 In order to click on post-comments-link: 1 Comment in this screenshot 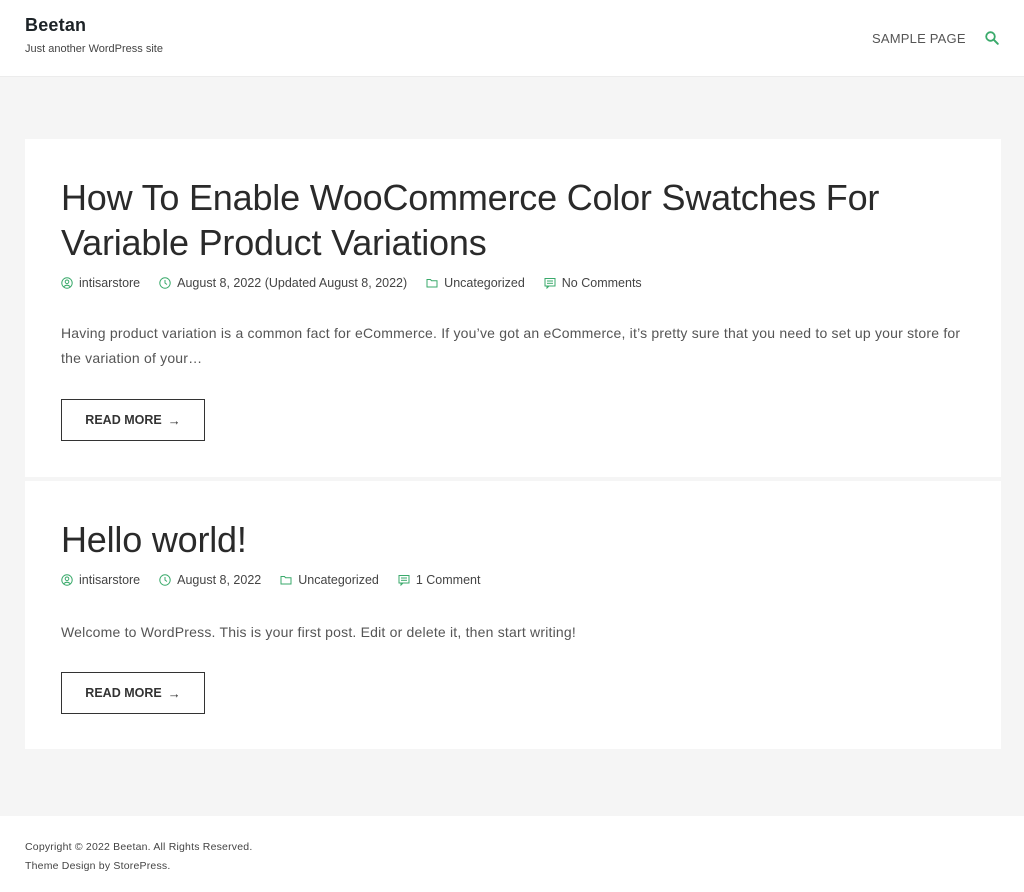, I will do `click(448, 580)`.